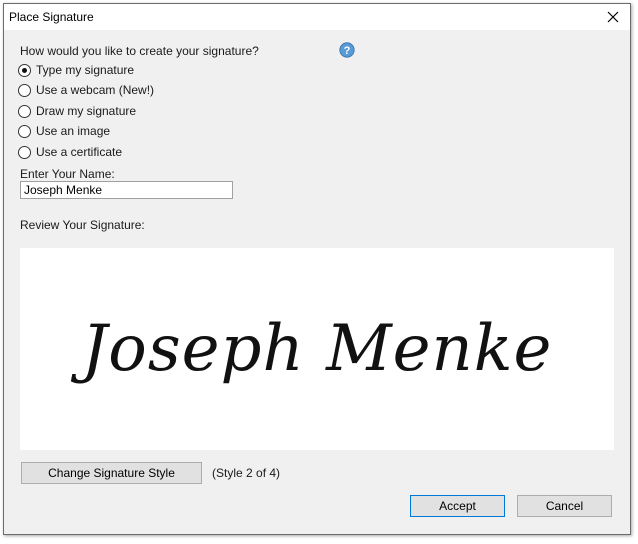 This screenshot has width=638, height=544. What do you see at coordinates (86, 111) in the screenshot?
I see `option-label: Draw my signature` at bounding box center [86, 111].